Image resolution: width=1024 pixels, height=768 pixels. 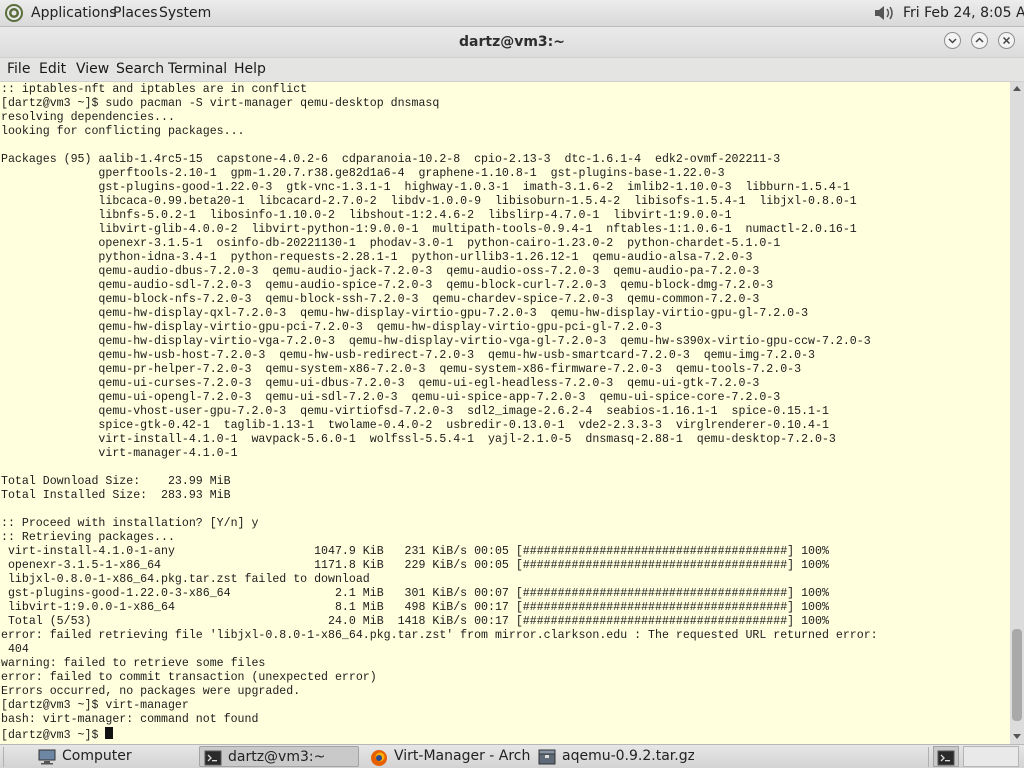 I want to click on terminal-line: bash: virt-manager: command not found, so click(x=130, y=719).